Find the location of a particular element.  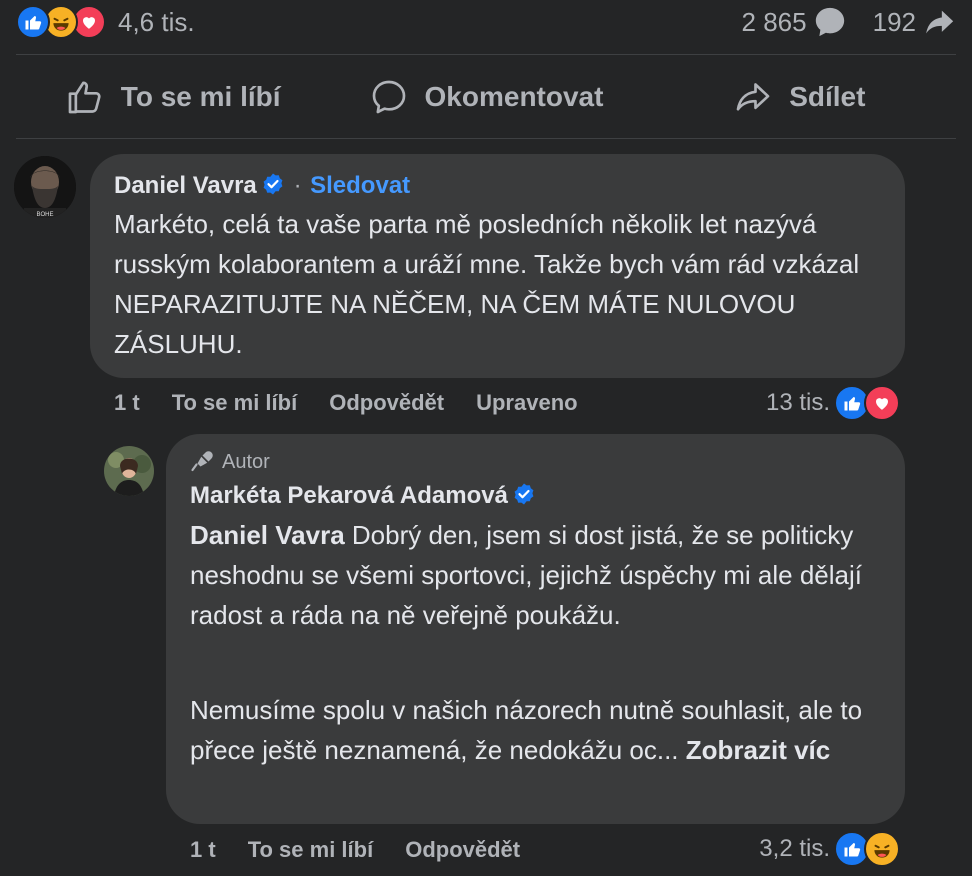

comments-count: 2 865 is located at coordinates (774, 22).